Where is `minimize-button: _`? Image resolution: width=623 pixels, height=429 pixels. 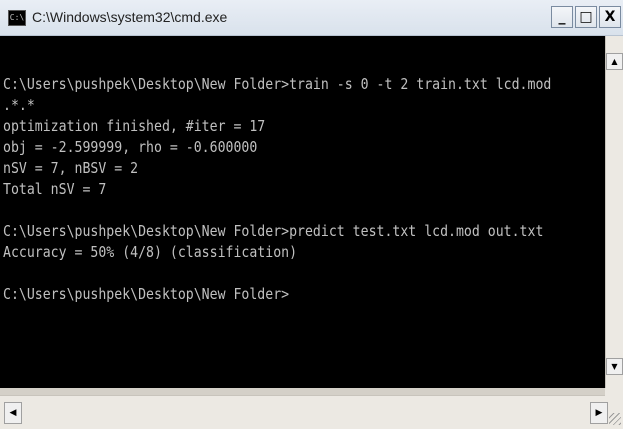 minimize-button: _ is located at coordinates (562, 17).